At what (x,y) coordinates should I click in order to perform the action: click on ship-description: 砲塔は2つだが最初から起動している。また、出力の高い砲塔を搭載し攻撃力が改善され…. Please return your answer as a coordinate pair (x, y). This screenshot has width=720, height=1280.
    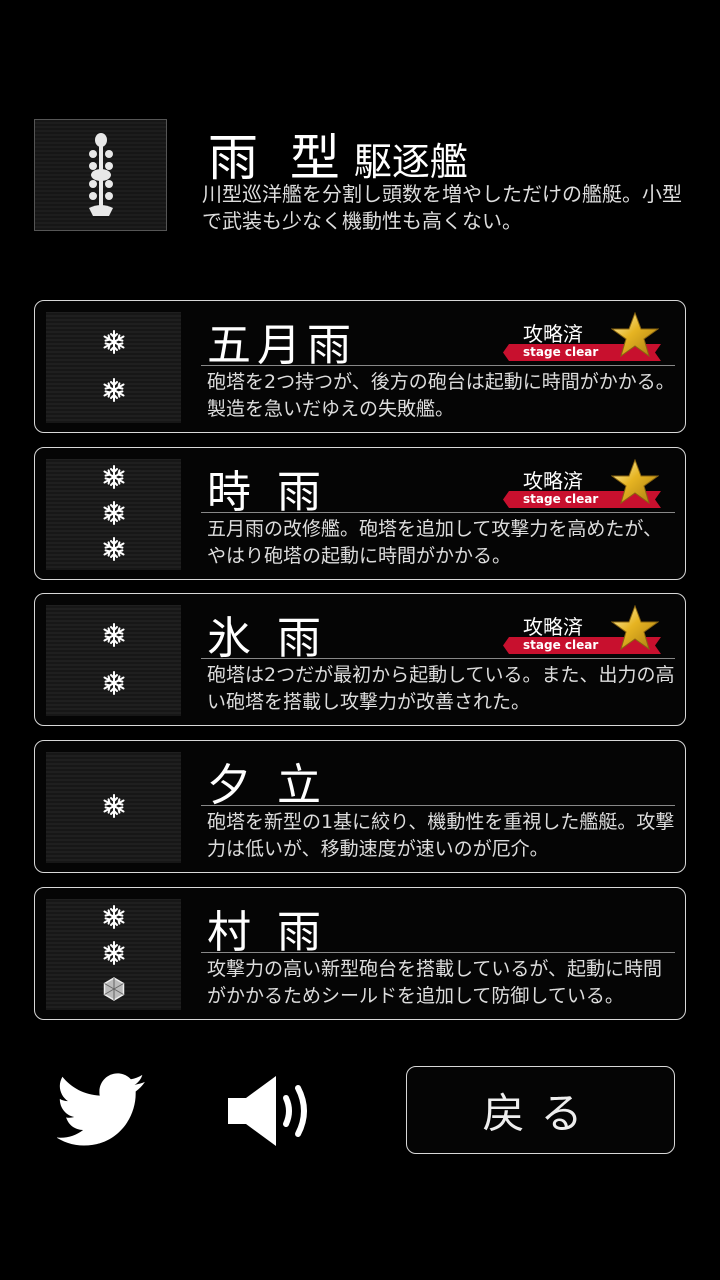
    Looking at the image, I should click on (441, 688).